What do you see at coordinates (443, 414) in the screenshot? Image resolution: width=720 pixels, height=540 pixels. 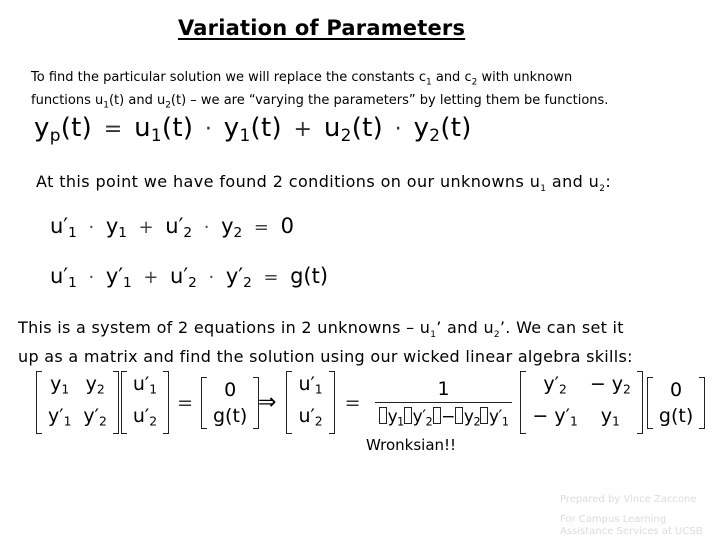 I see `fraction-denominator: y1 y′2− y2 y′1` at bounding box center [443, 414].